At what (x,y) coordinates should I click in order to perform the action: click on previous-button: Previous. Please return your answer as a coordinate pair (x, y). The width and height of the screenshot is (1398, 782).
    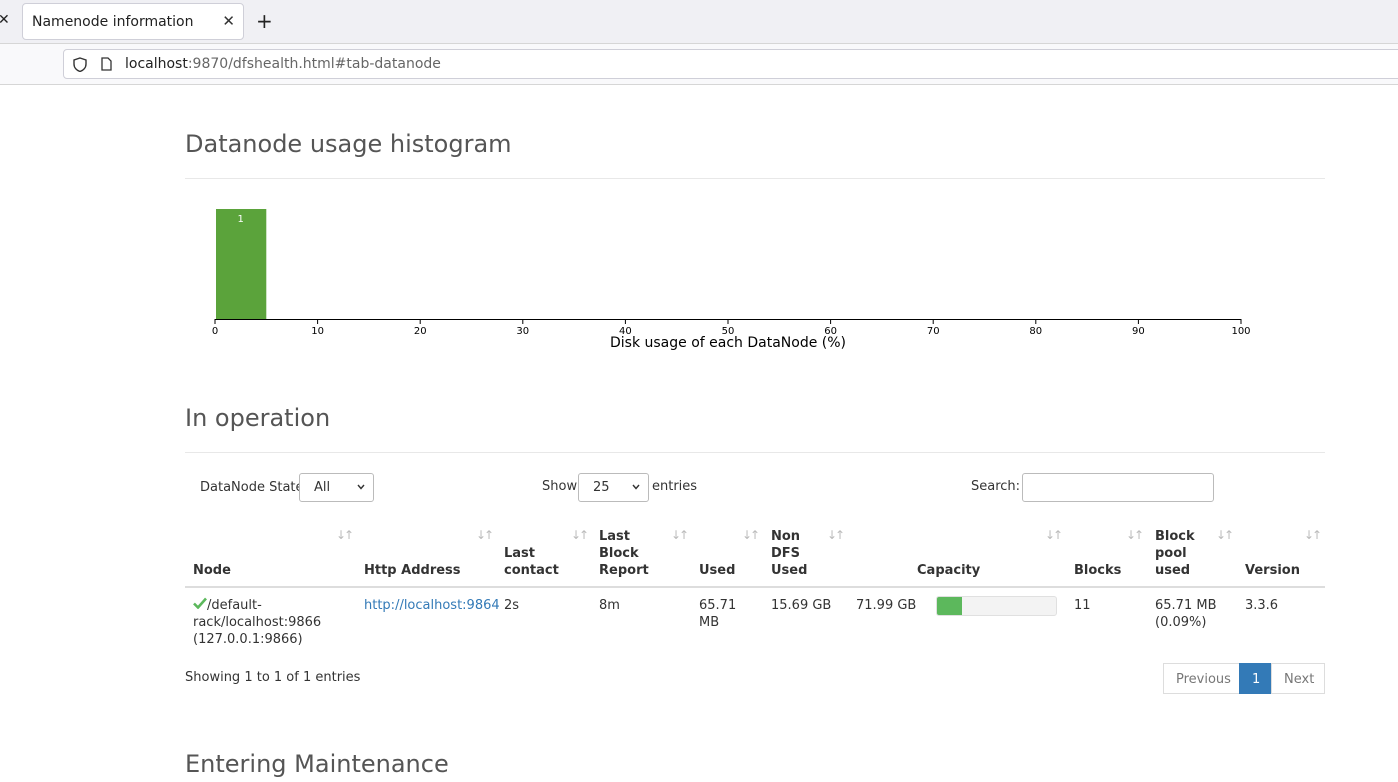
    Looking at the image, I should click on (1201, 678).